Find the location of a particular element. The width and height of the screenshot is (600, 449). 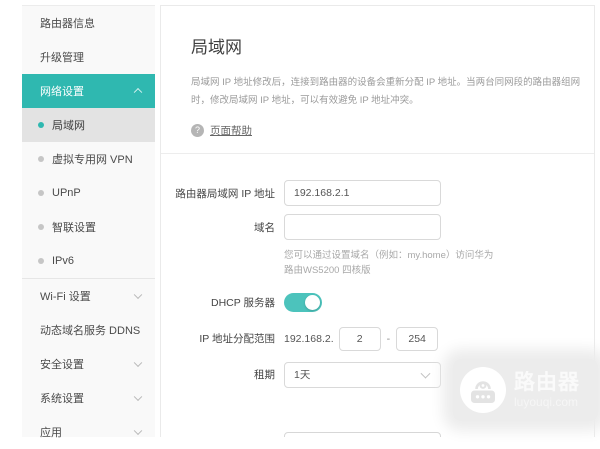

ip-range-prefix: 192.168.2. is located at coordinates (309, 338).